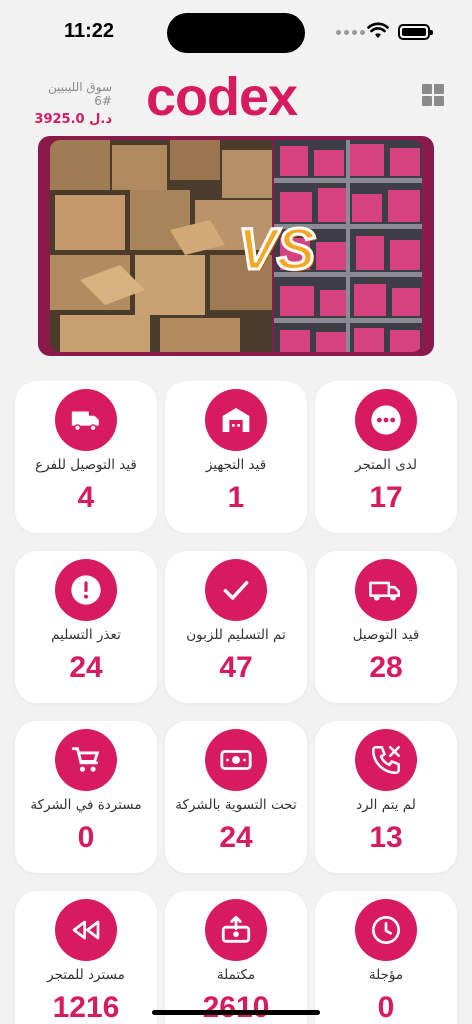  Describe the element at coordinates (86, 590) in the screenshot. I see `alert-icon` at that location.